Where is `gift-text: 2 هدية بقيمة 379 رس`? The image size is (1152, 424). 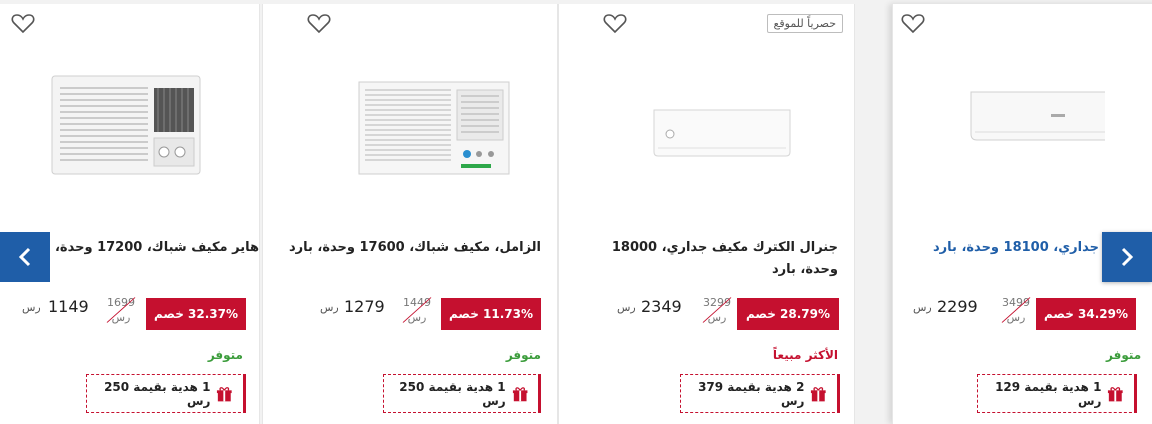
gift-text: 2 هدية بقيمة 379 رس is located at coordinates (751, 393).